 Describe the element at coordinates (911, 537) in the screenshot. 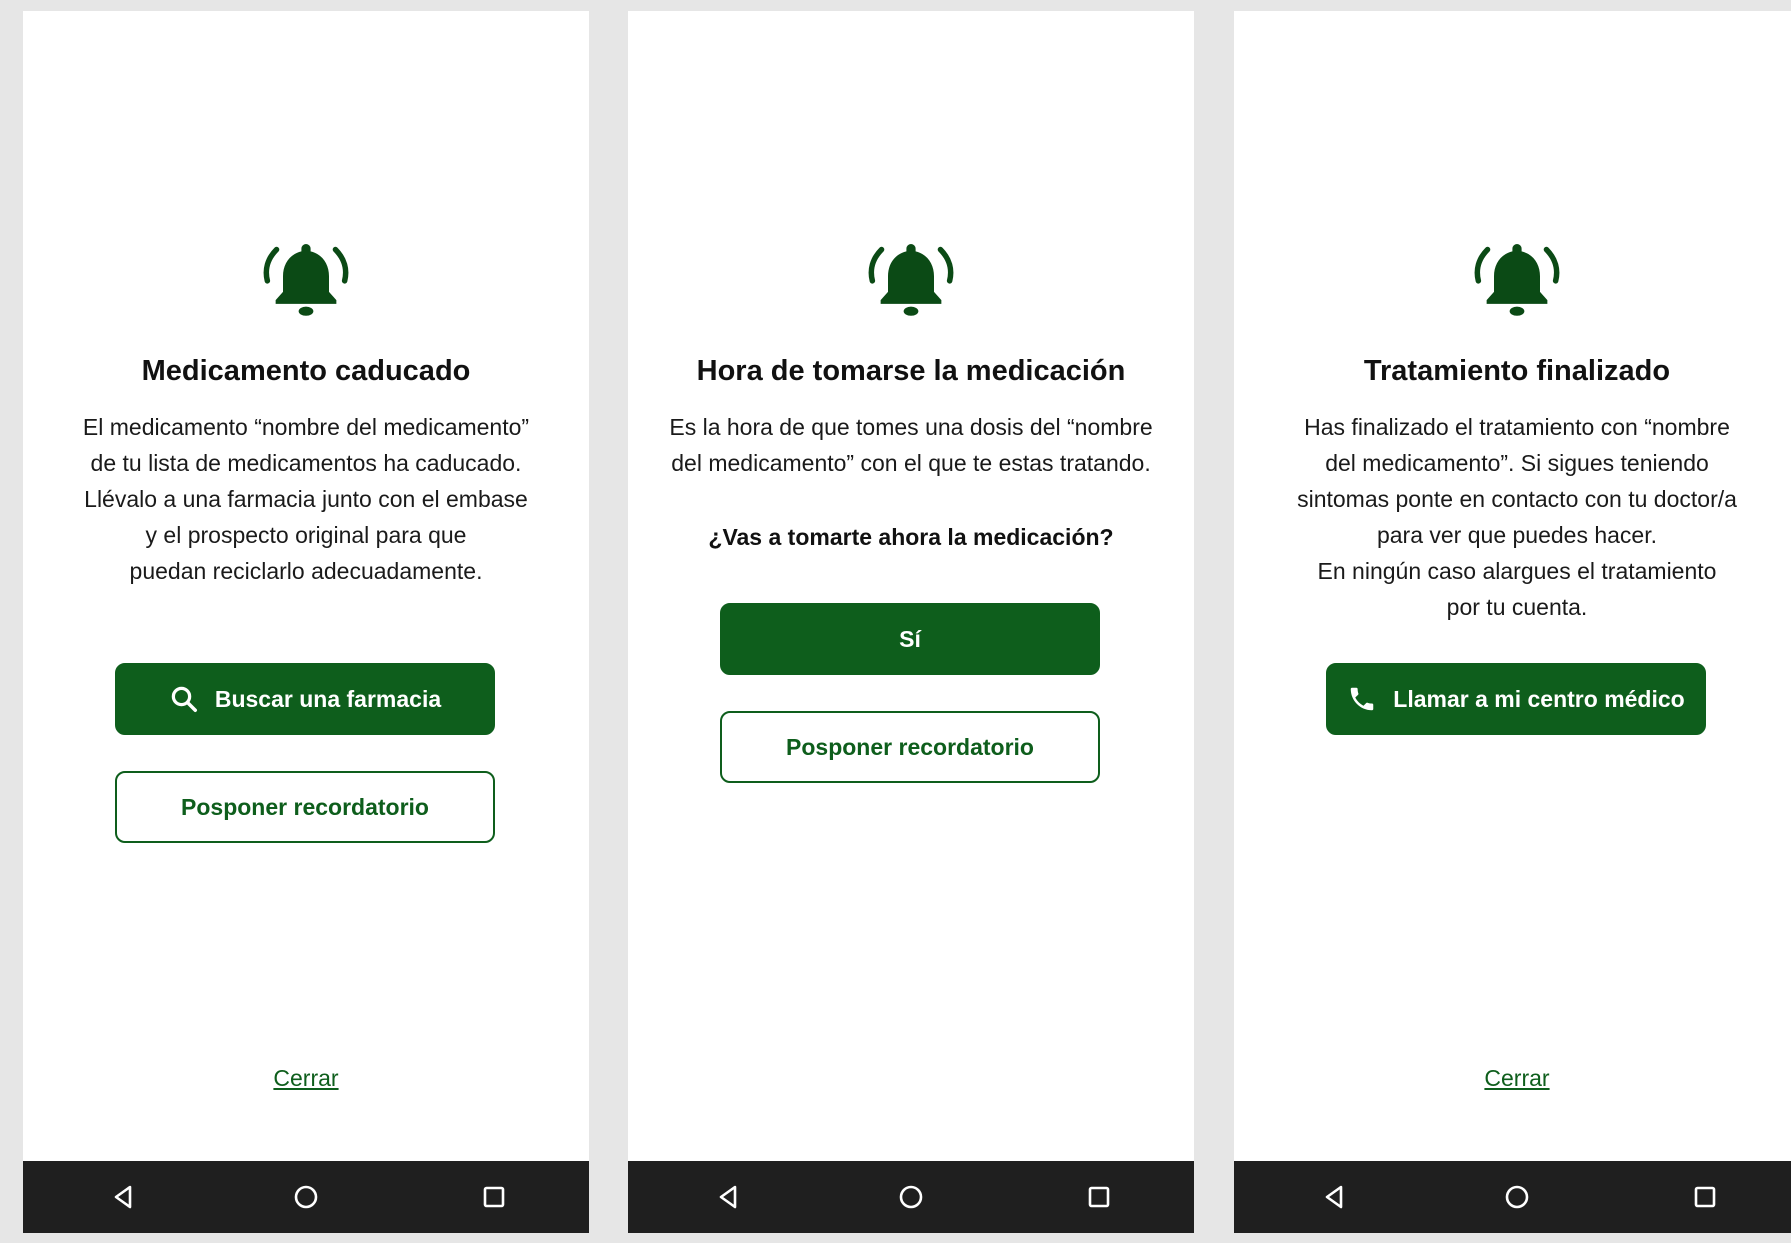

I see `confirmation-question: ¿Vas a tomarte ahora la medicación?` at that location.